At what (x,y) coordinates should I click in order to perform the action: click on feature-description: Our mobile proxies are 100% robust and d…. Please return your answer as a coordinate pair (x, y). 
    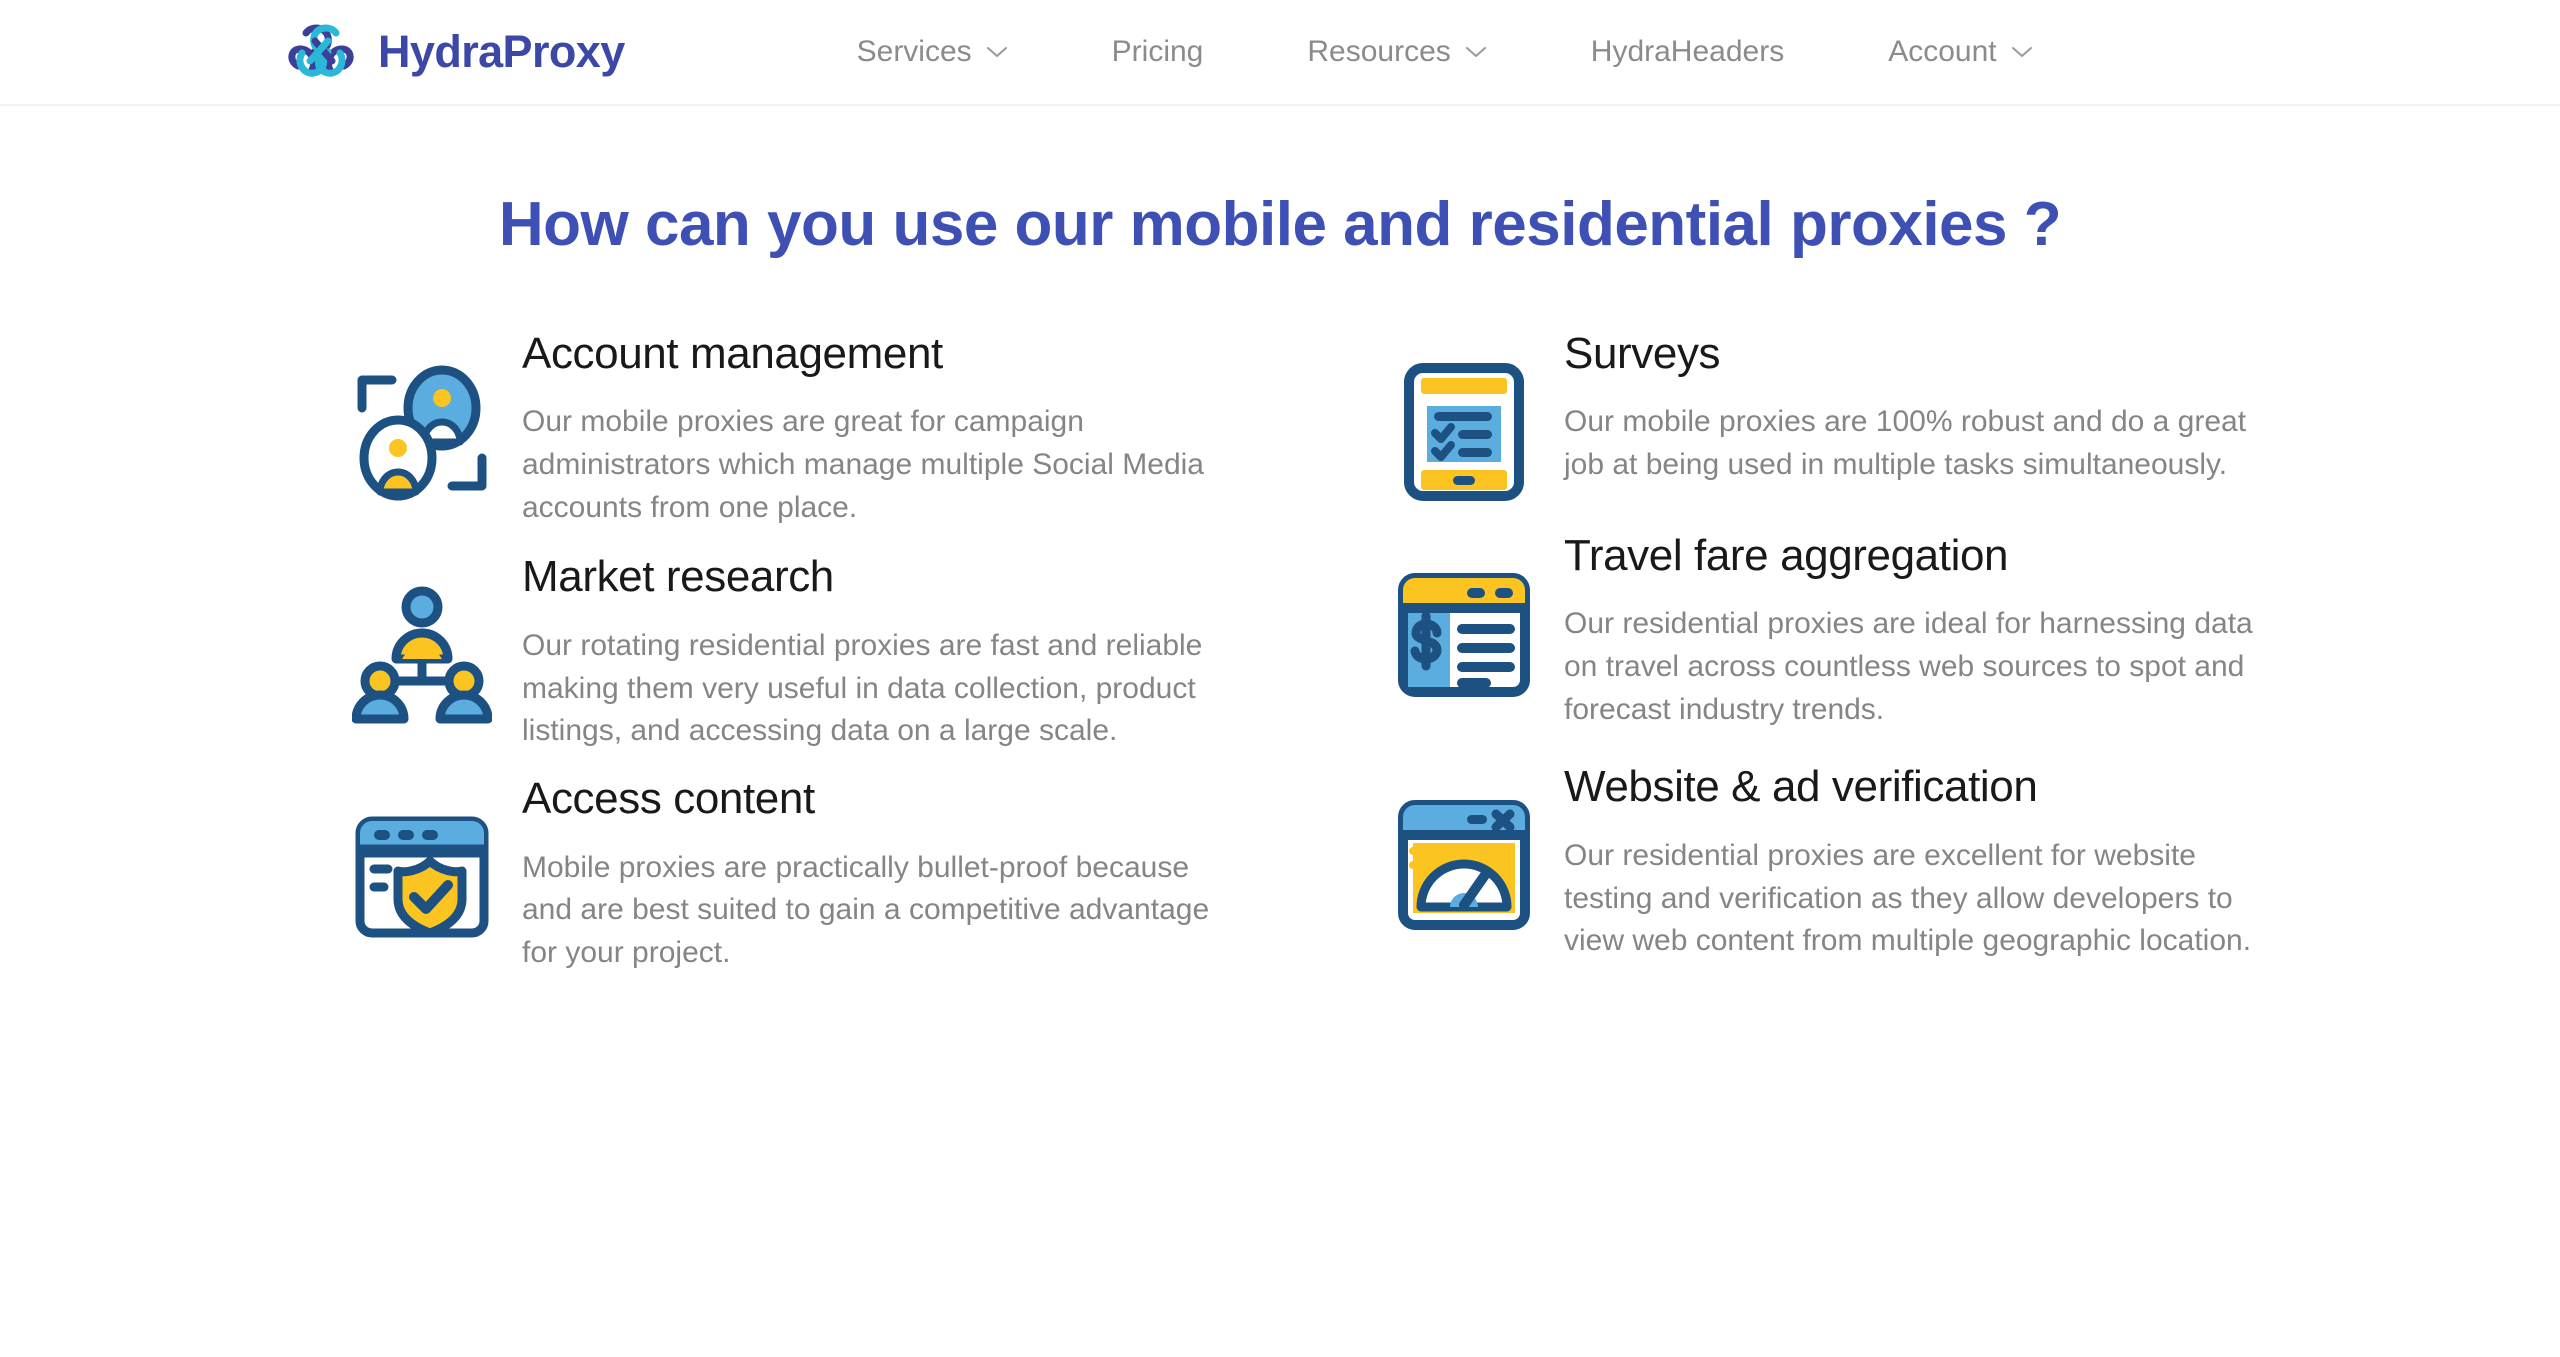
    Looking at the image, I should click on (1905, 443).